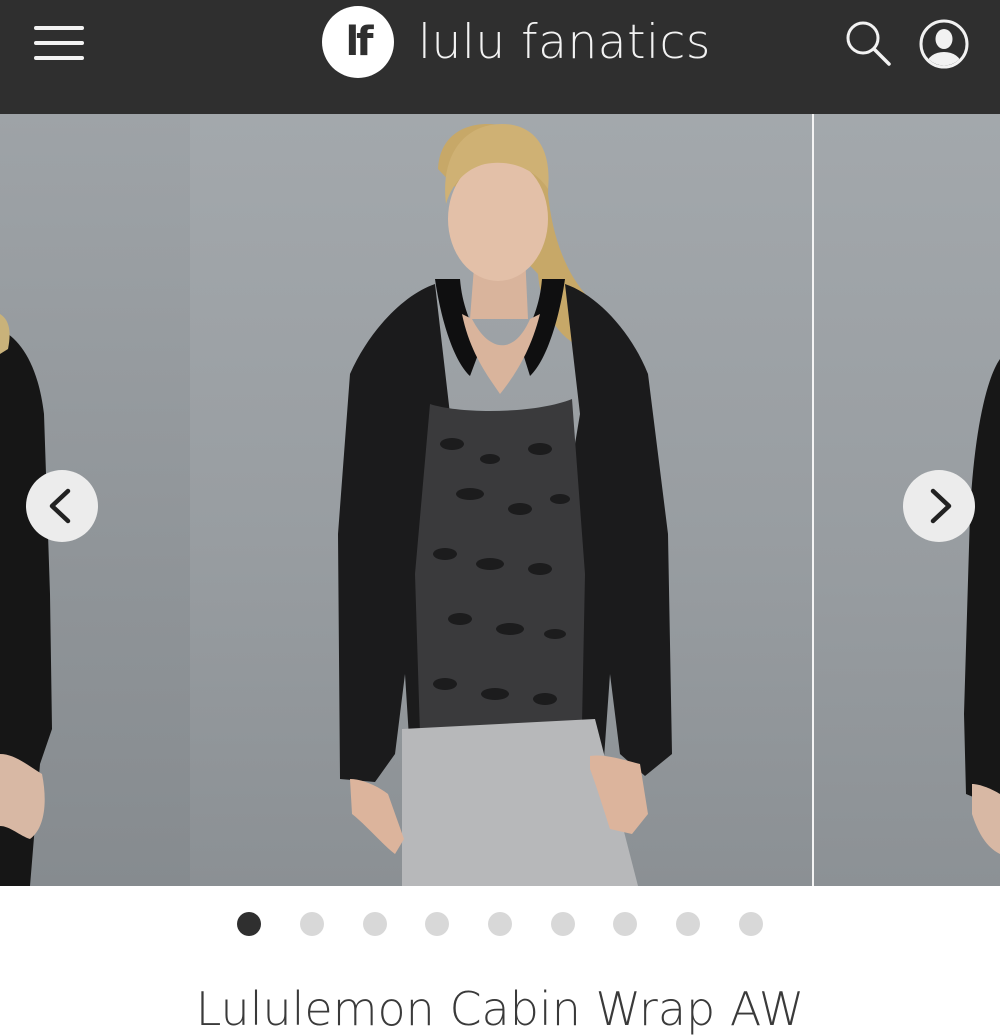 This screenshot has height=1036, width=1000. What do you see at coordinates (358, 42) in the screenshot?
I see `logo-mark: lf` at bounding box center [358, 42].